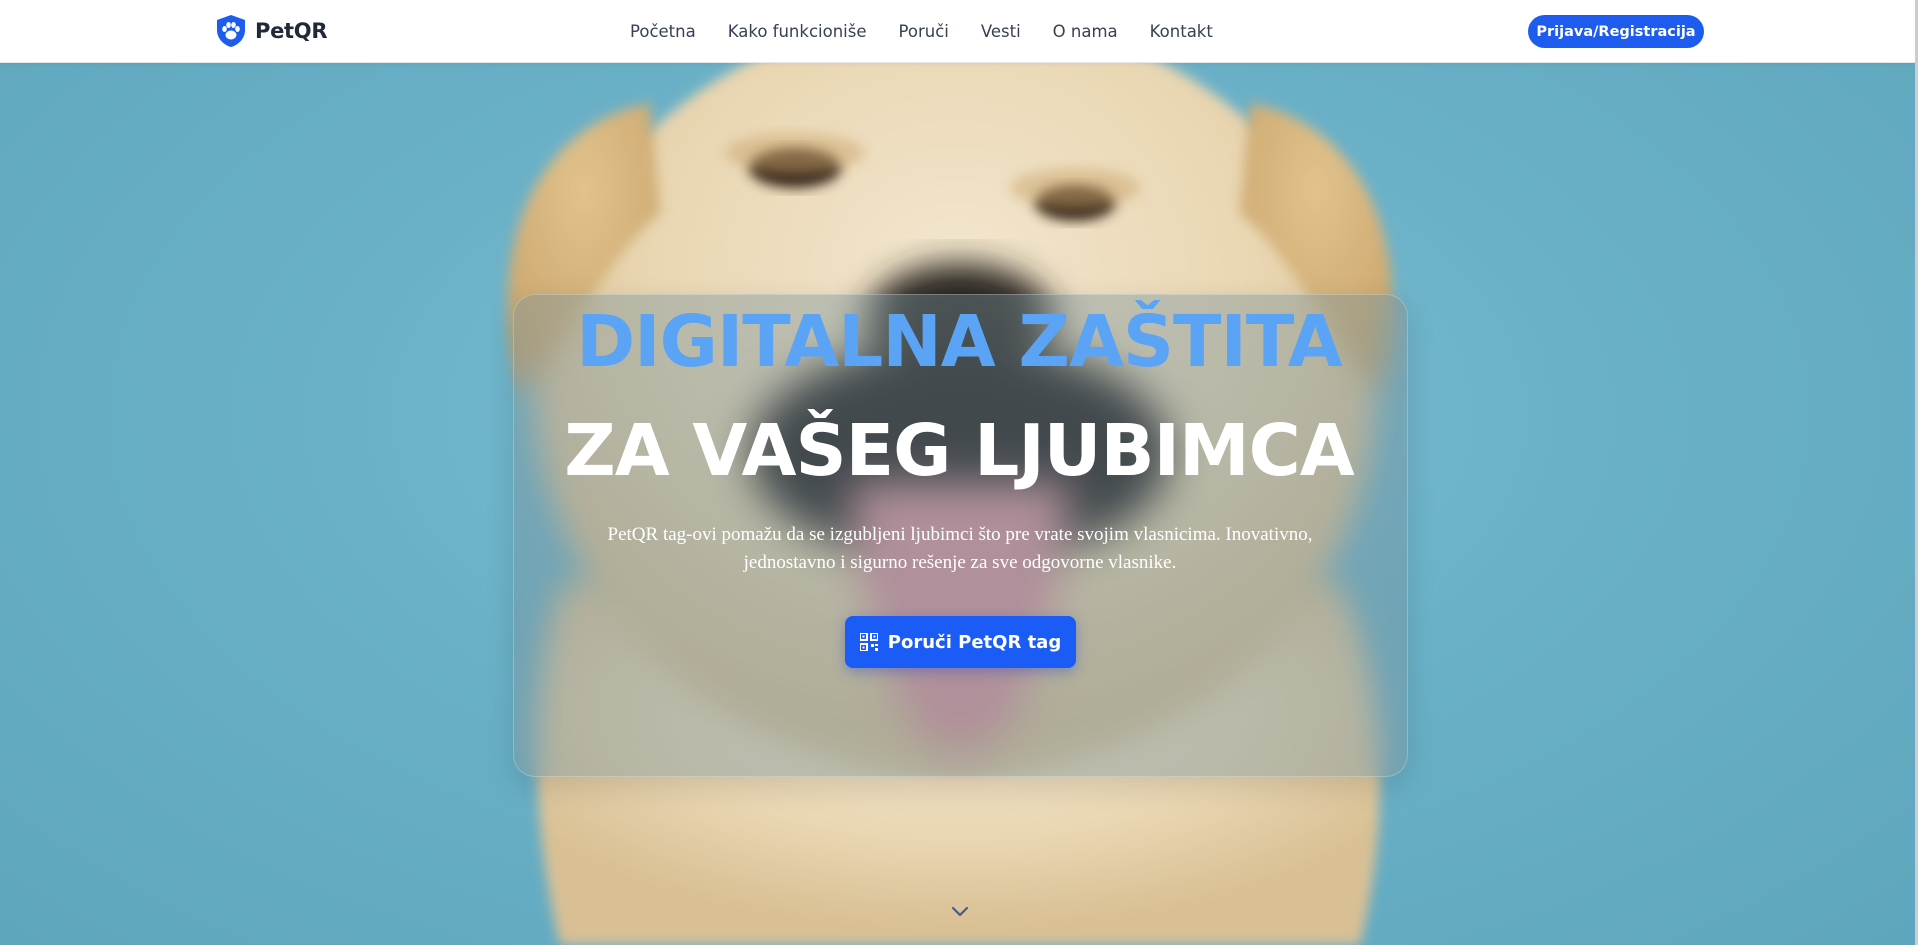 The height and width of the screenshot is (945, 1918). I want to click on order-petqr-tag-button: Poruči PetQR tag, so click(960, 642).